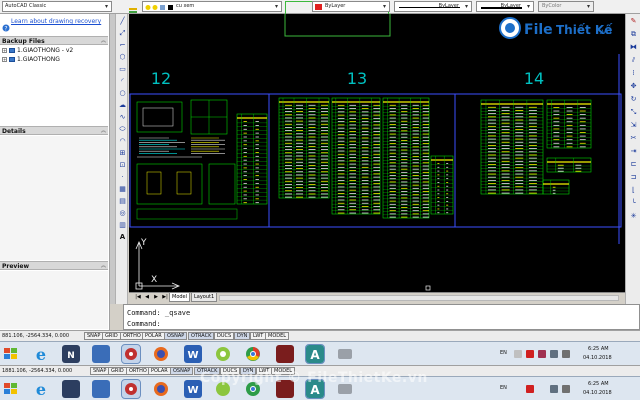 The image size is (640, 400). I want to click on tray-chevron-icon, so click(518, 354).